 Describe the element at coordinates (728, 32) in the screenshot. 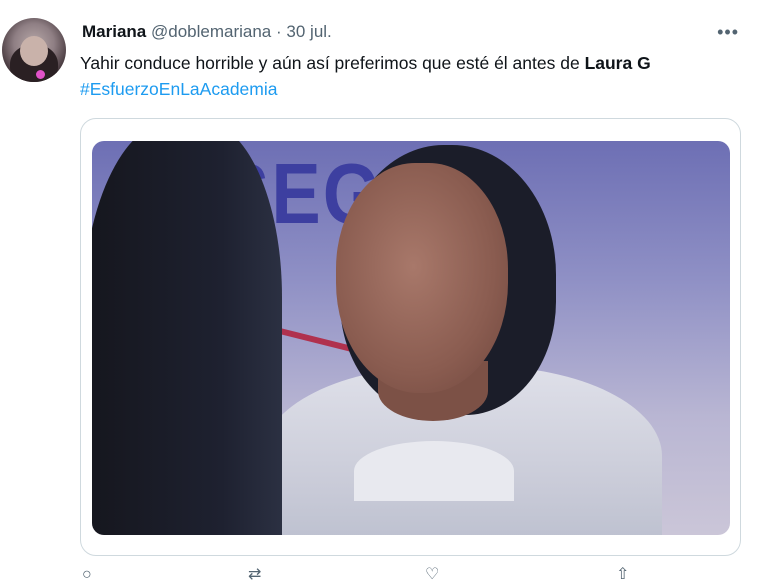

I see `more-options-icon: •••` at that location.